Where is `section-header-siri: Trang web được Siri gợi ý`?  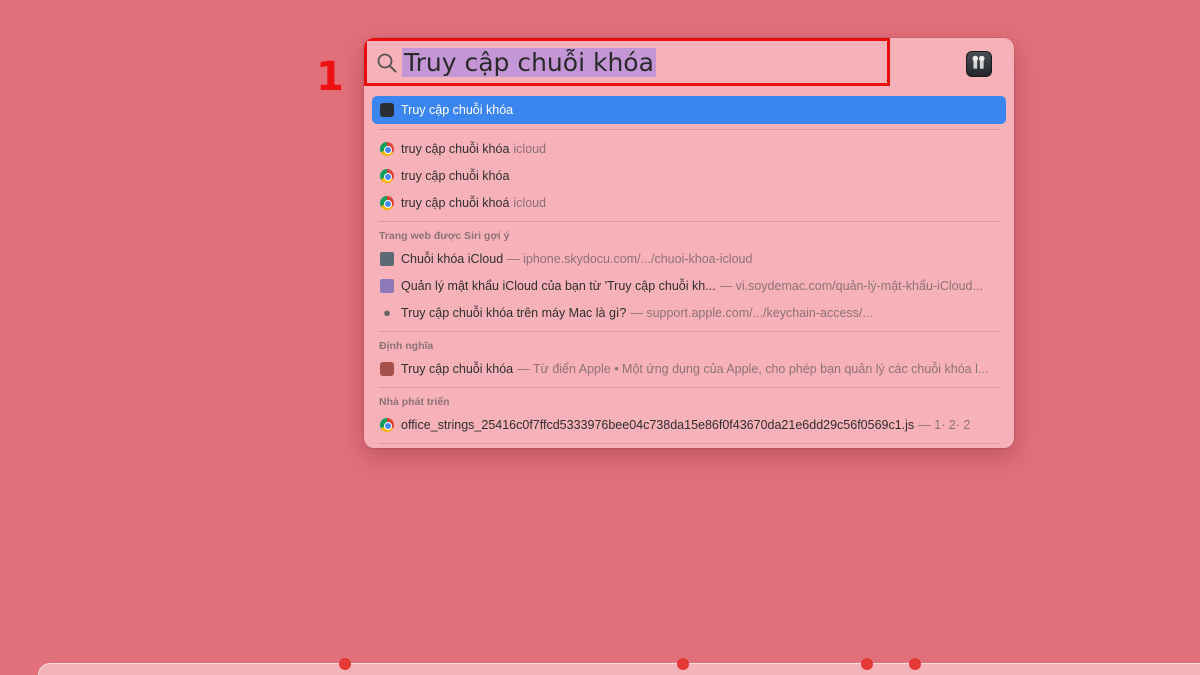 section-header-siri: Trang web được Siri gợi ý is located at coordinates (444, 236).